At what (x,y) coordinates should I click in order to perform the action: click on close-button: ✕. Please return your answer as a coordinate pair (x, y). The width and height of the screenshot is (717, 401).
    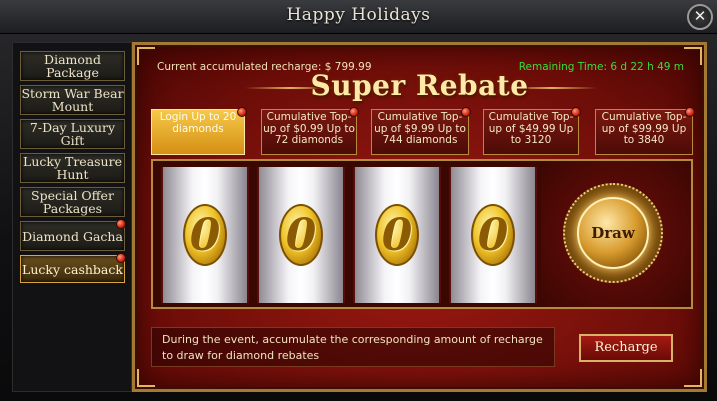
    Looking at the image, I should click on (700, 17).